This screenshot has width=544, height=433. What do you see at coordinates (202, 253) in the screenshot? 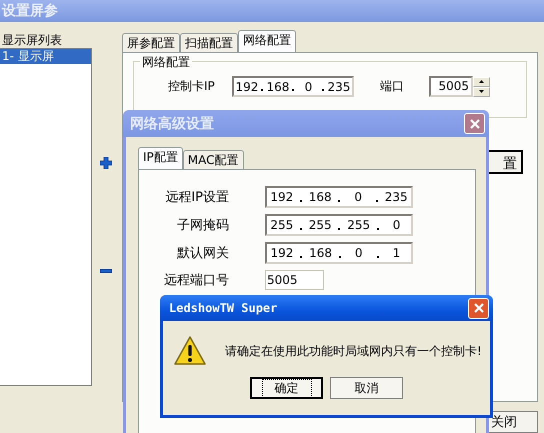
I see `field-label: 默认网关` at bounding box center [202, 253].